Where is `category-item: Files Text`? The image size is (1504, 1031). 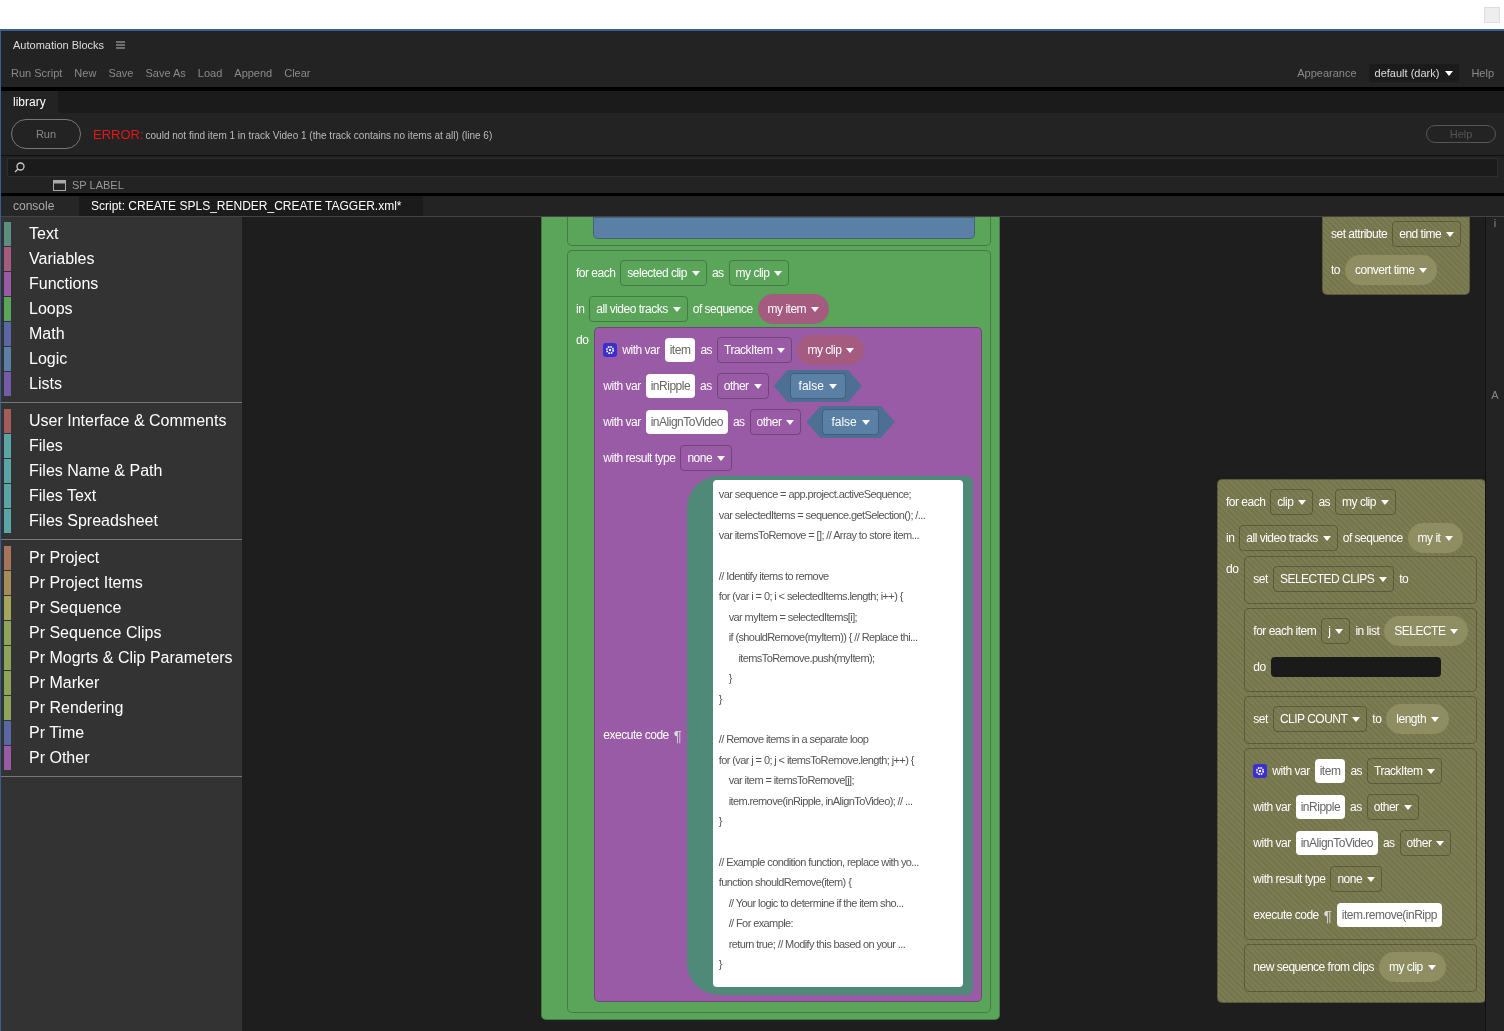 category-item: Files Text is located at coordinates (121, 495).